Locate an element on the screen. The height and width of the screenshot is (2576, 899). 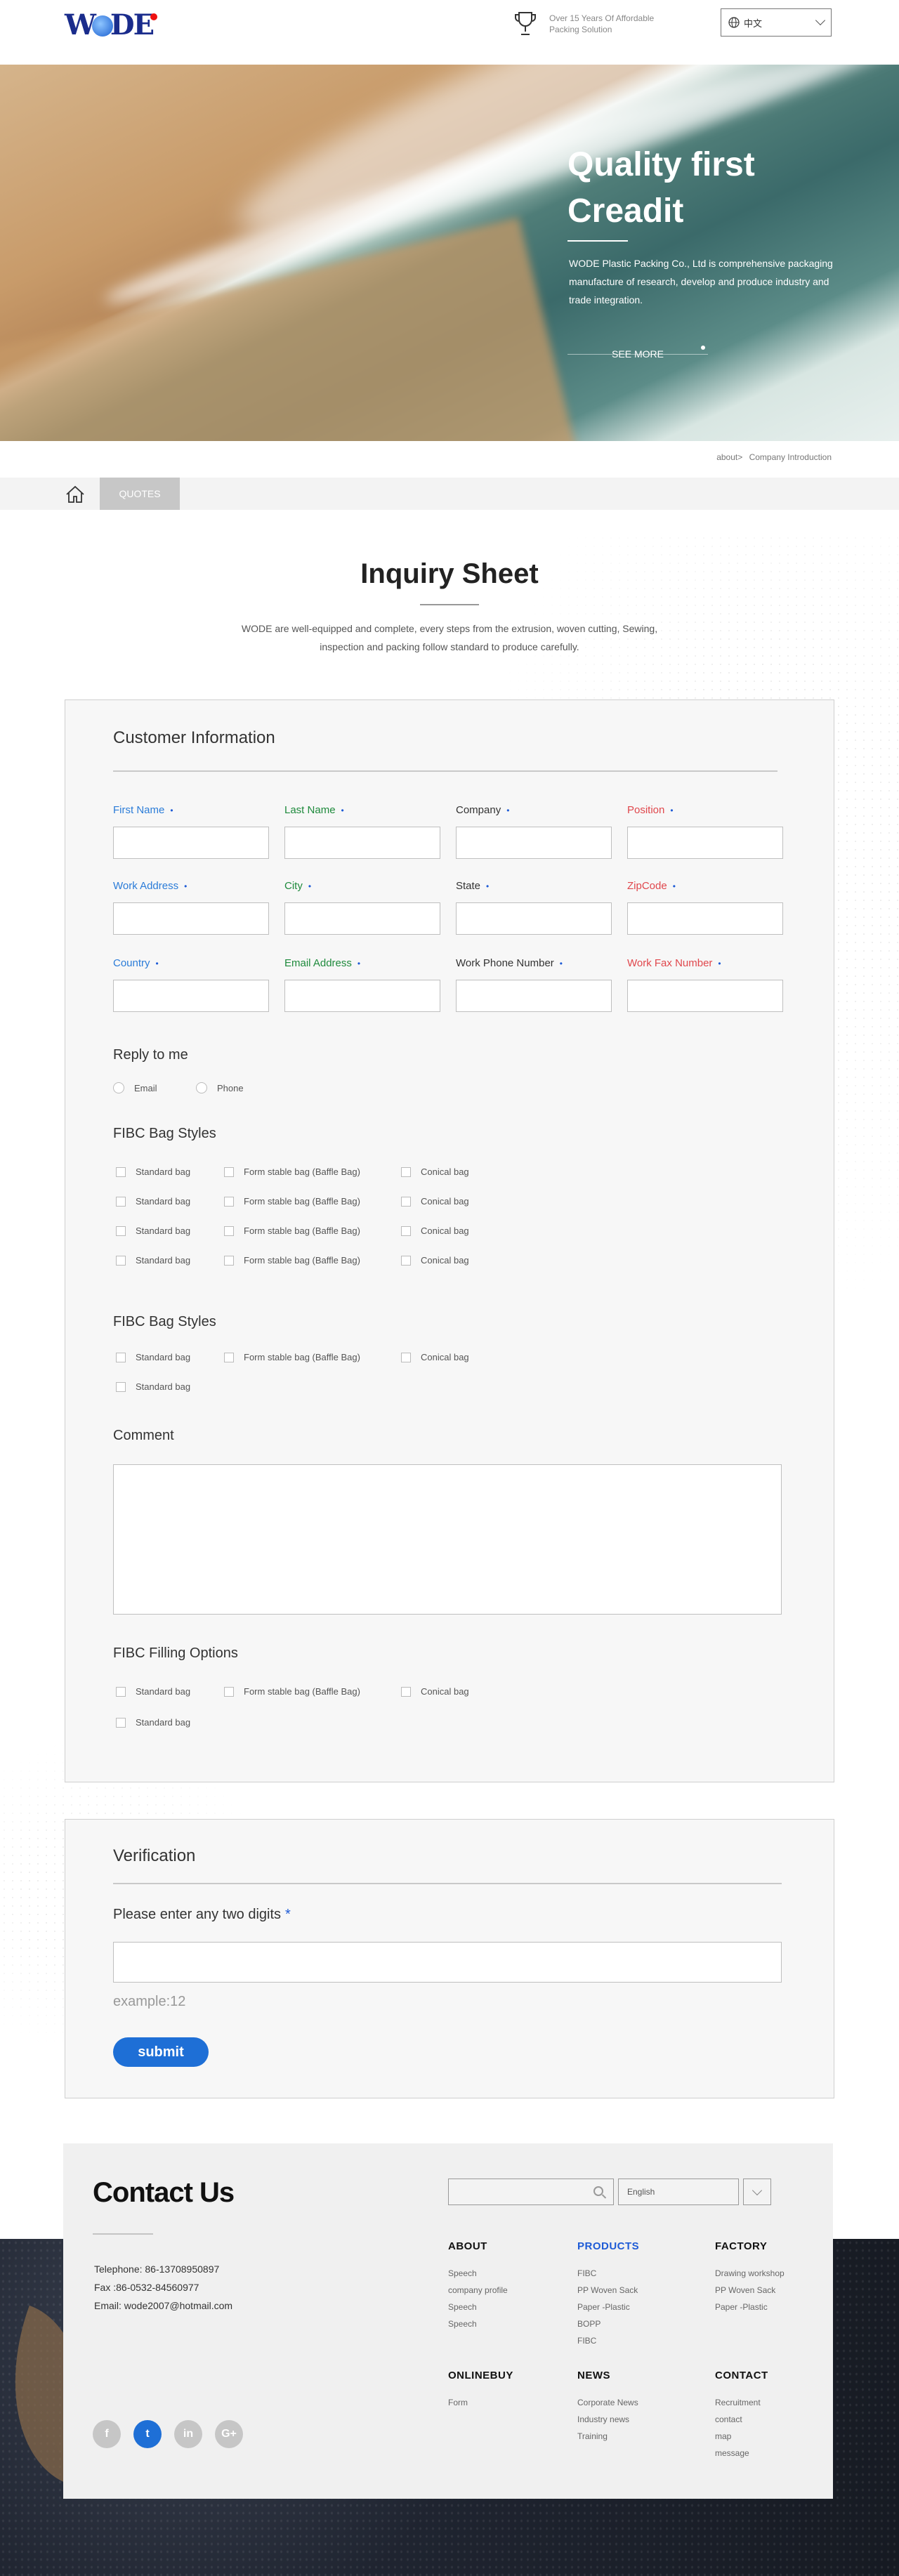
footer-link: Drawing workshop is located at coordinates (750, 2273).